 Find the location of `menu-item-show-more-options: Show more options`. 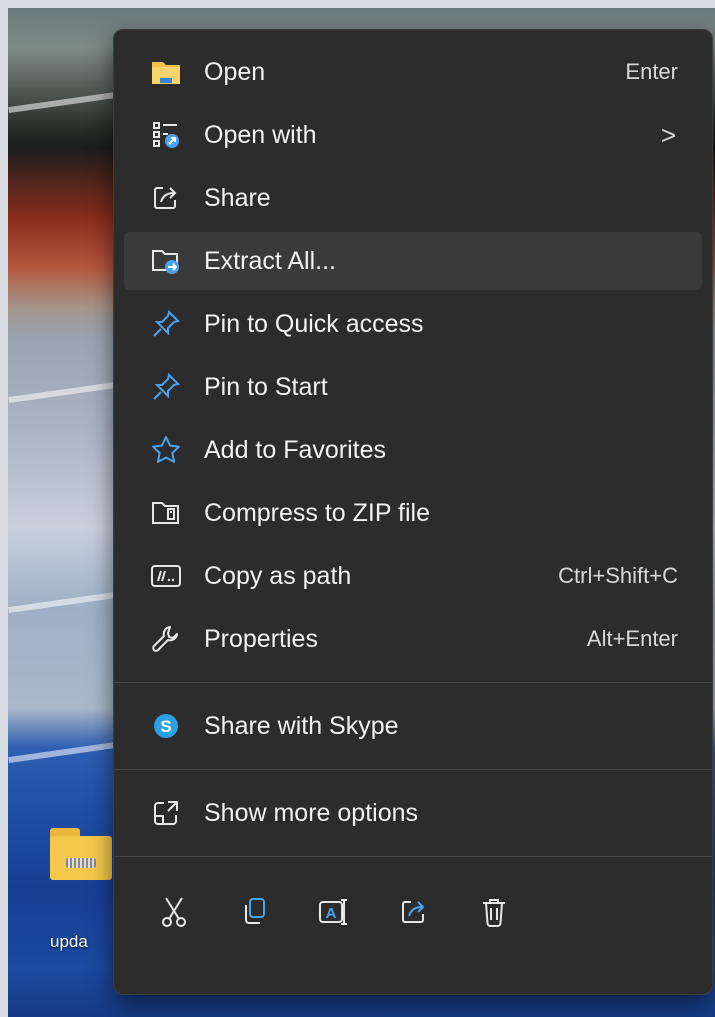

menu-item-show-more-options: Show more options is located at coordinates (413, 813).